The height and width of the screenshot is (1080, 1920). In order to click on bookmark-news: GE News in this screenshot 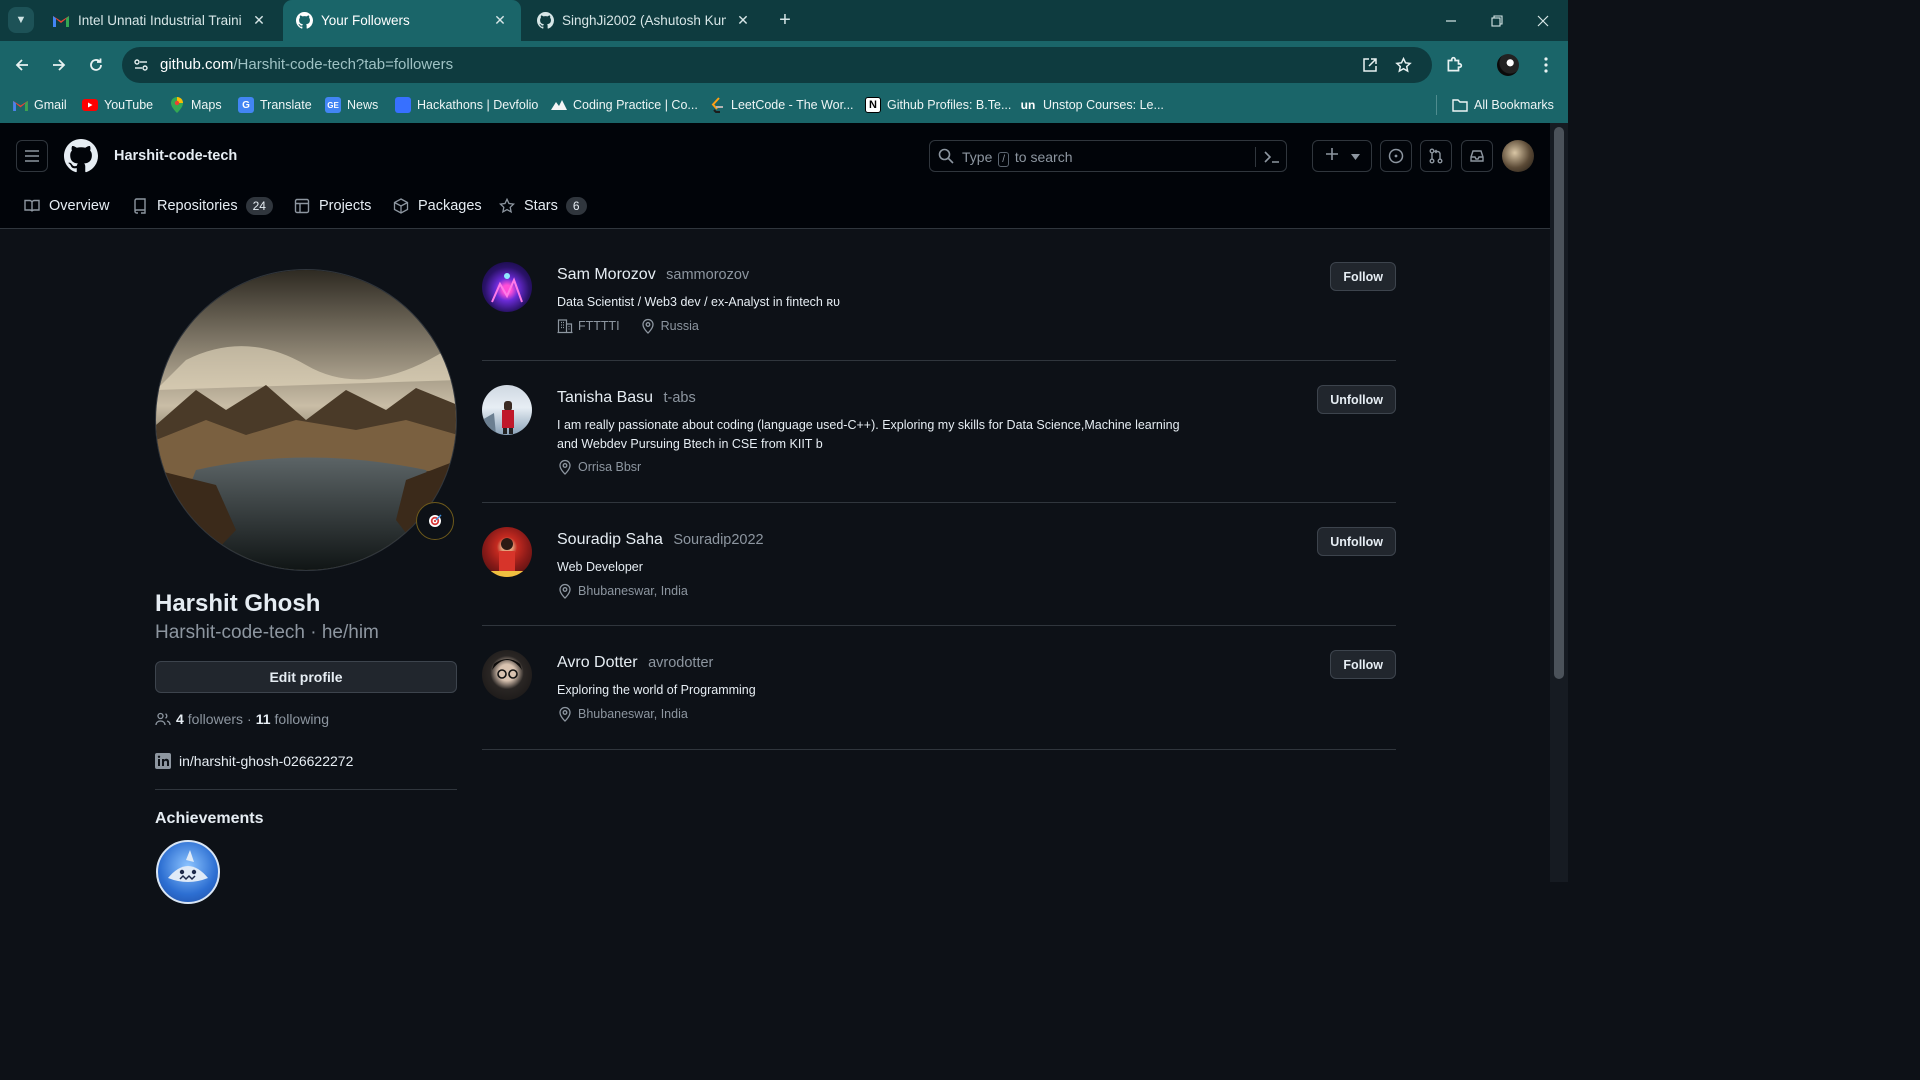, I will do `click(351, 105)`.